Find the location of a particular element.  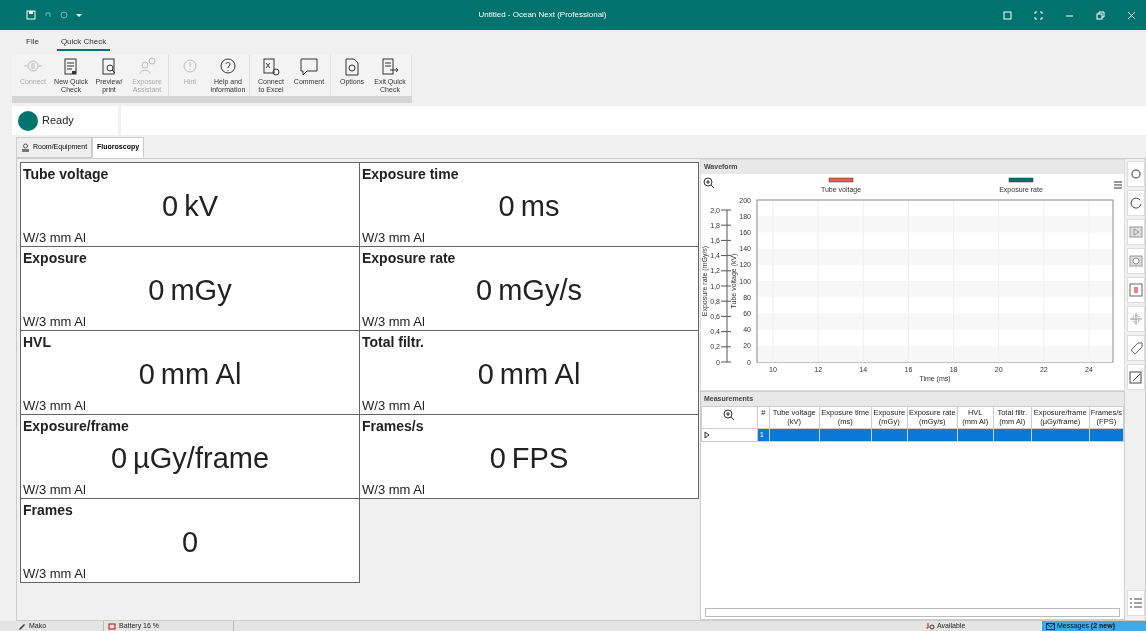

readout-unit: µGy/frame is located at coordinates (201, 458).